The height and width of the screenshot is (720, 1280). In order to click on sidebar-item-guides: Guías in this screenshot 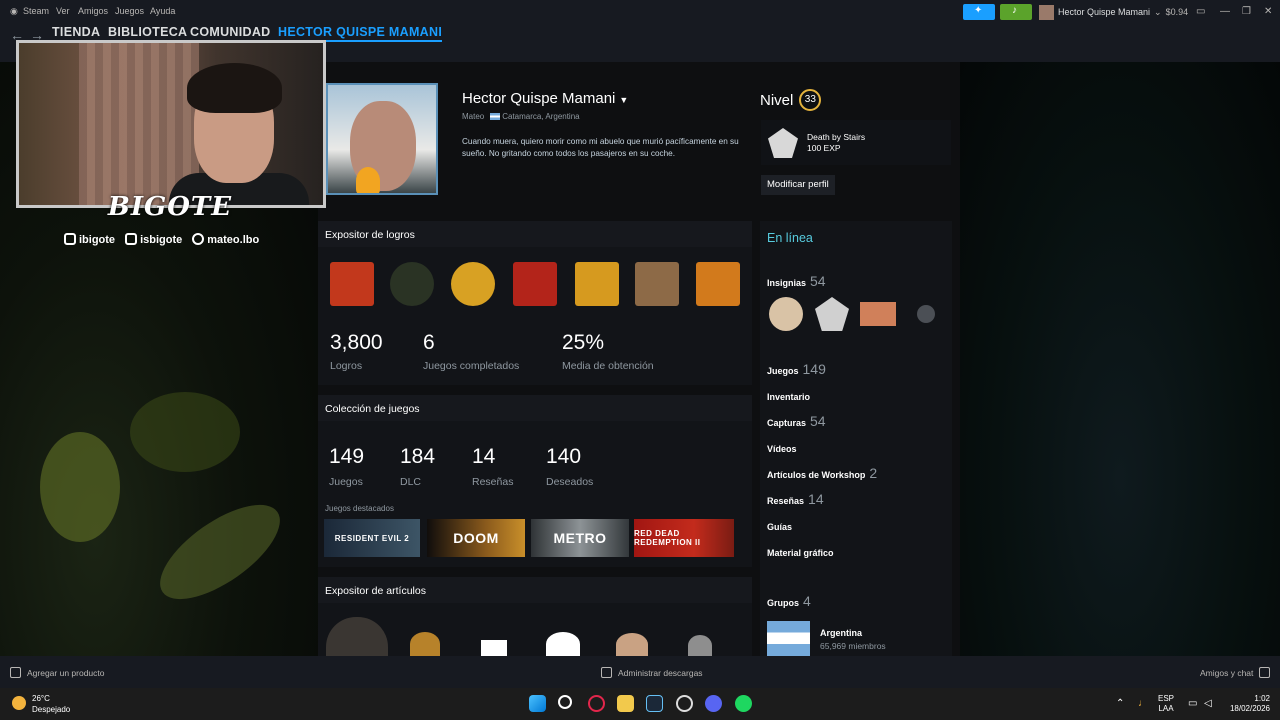, I will do `click(779, 527)`.